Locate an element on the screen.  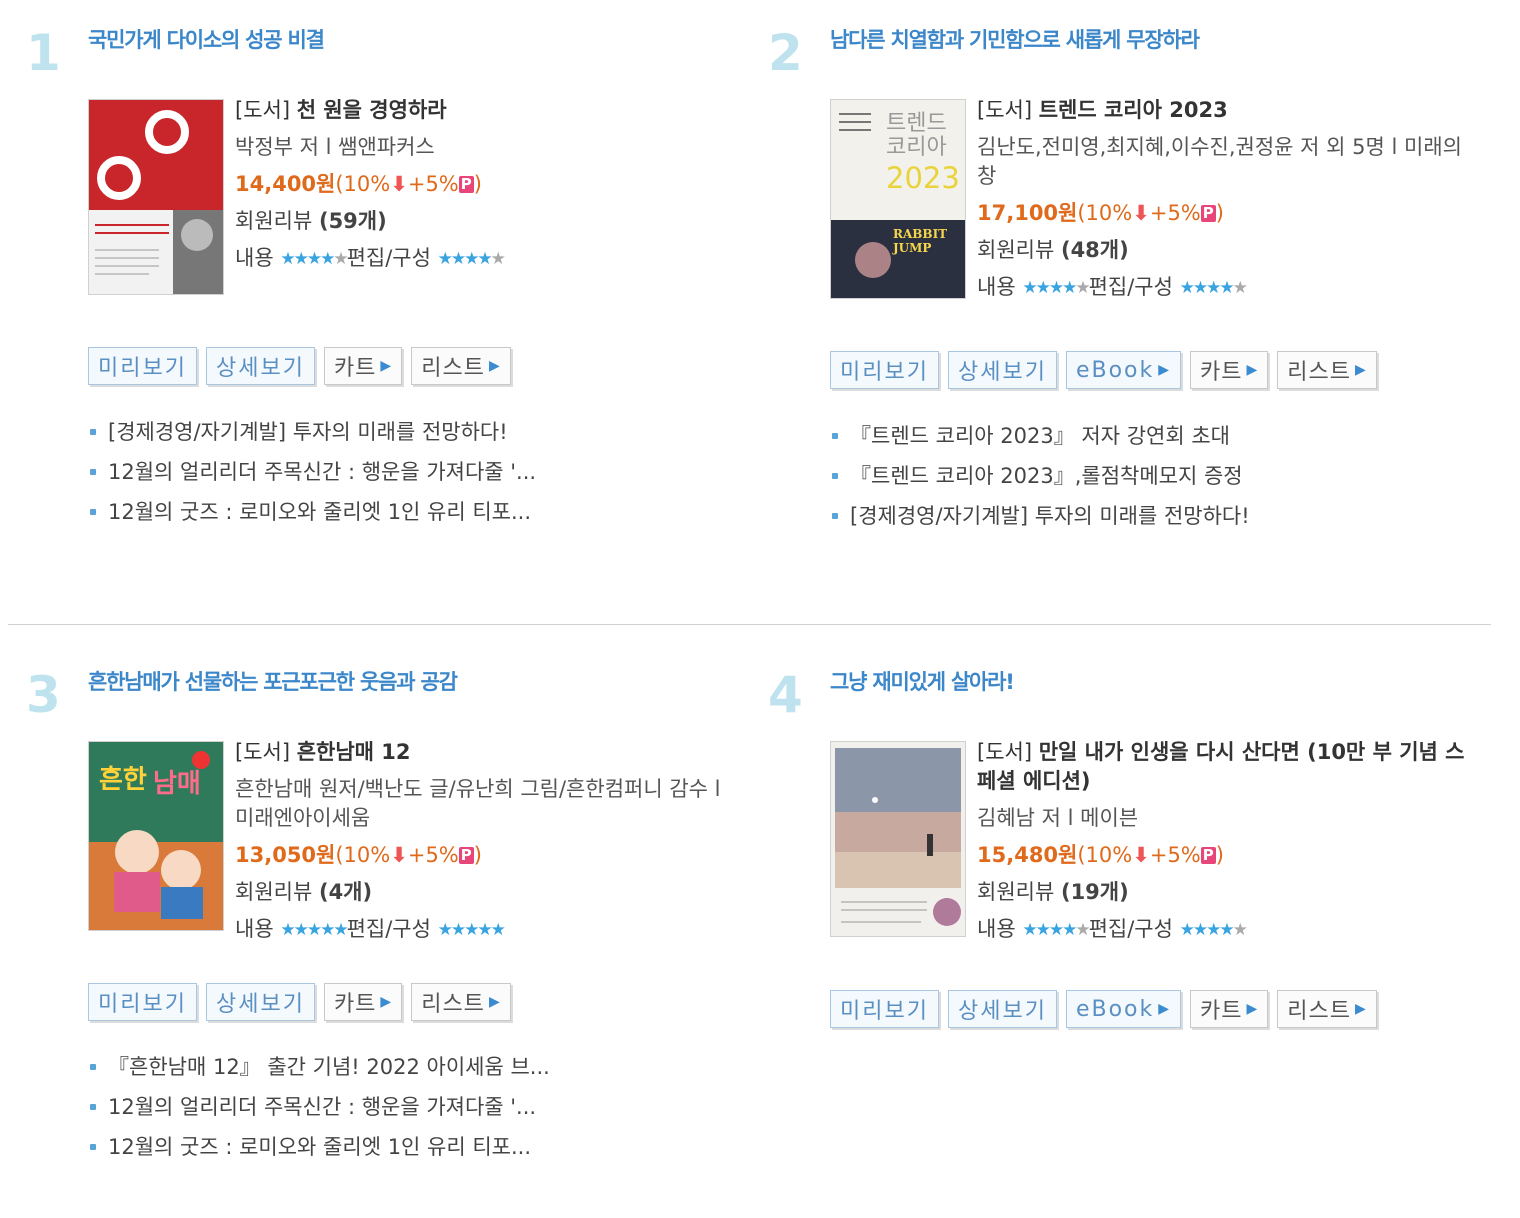
book-title: [도서] 만일 내가 인생을 다시 산다면 (10만 부 기념 스페셜 에디션) is located at coordinates (1227, 767).